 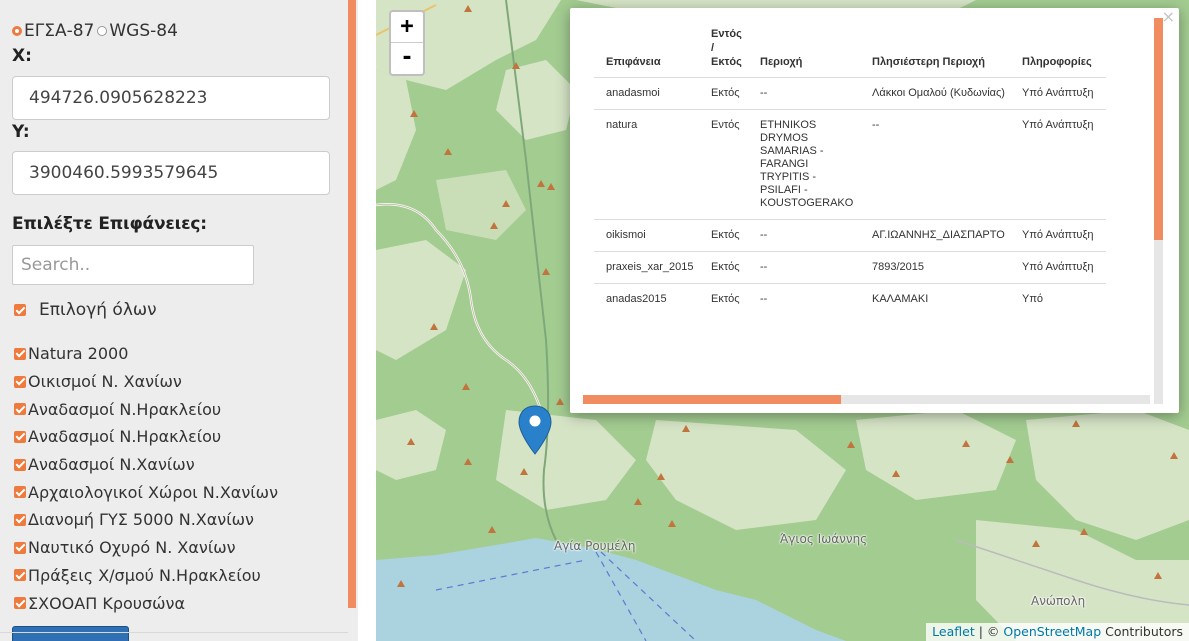 I want to click on y-label: Y:, so click(x=21, y=132).